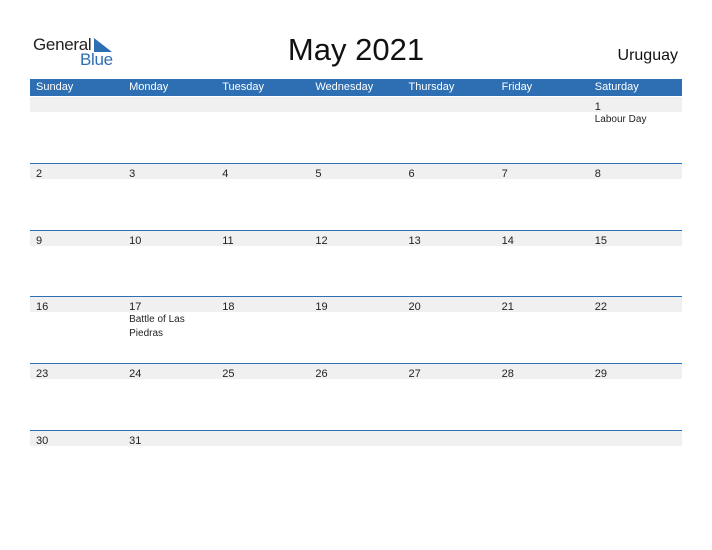 The image size is (712, 550). Describe the element at coordinates (135, 307) in the screenshot. I see `day-number: 17` at that location.